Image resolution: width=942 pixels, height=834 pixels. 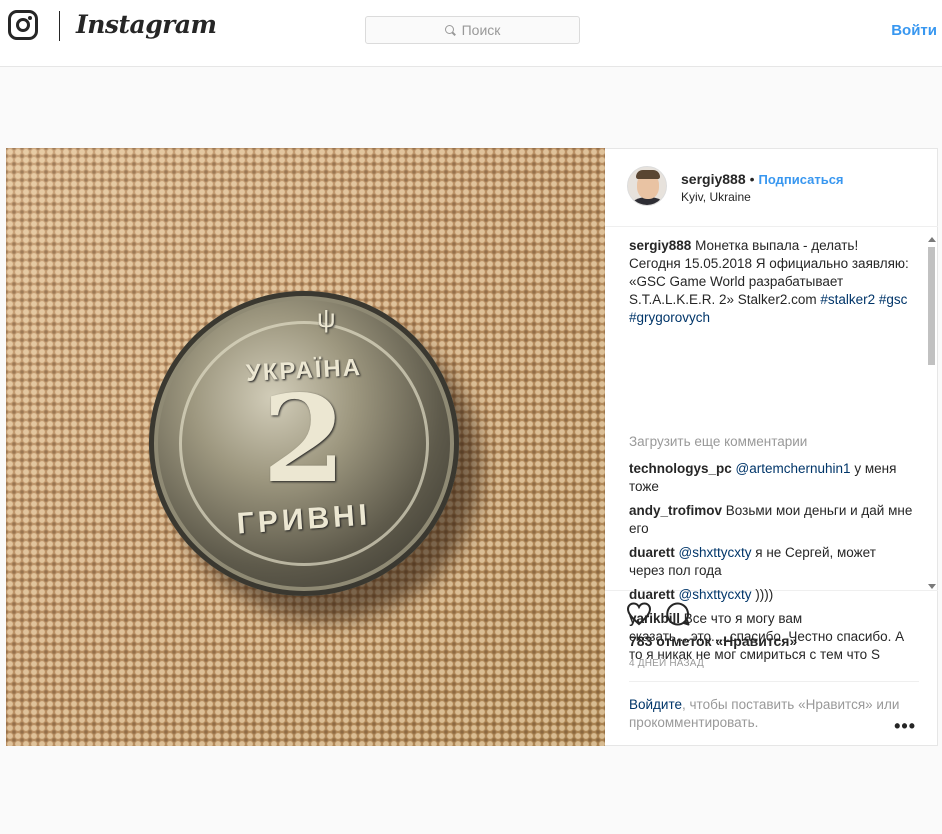 What do you see at coordinates (716, 197) in the screenshot?
I see `location-link: Kyiv, Ukraine` at bounding box center [716, 197].